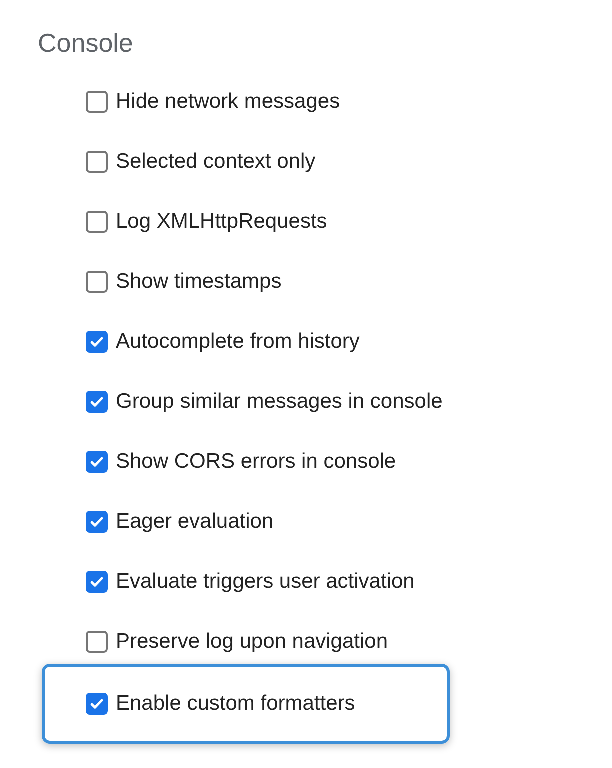 The height and width of the screenshot is (768, 612). Describe the element at coordinates (252, 642) in the screenshot. I see `option-label: Preserve log upon navigation` at that location.